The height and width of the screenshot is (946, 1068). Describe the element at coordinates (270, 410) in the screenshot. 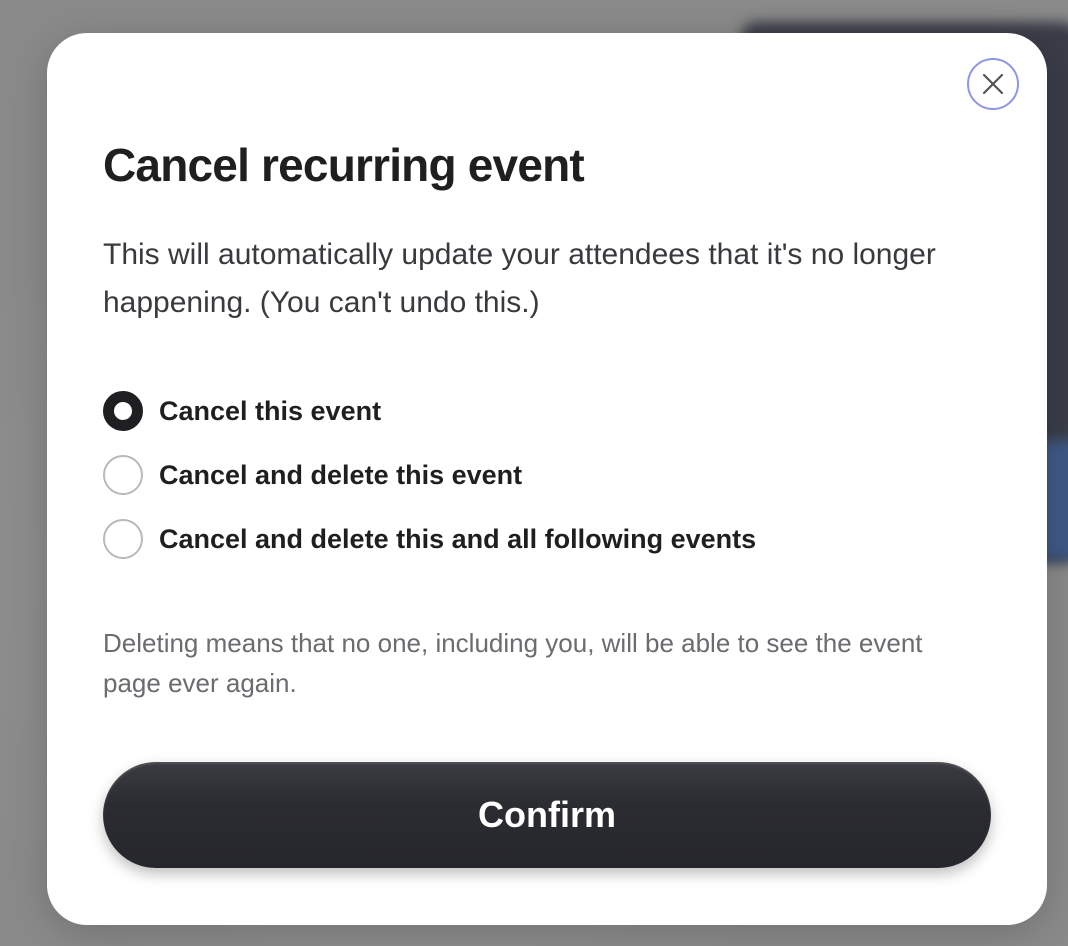

I see `option-label: Cancel this event` at that location.